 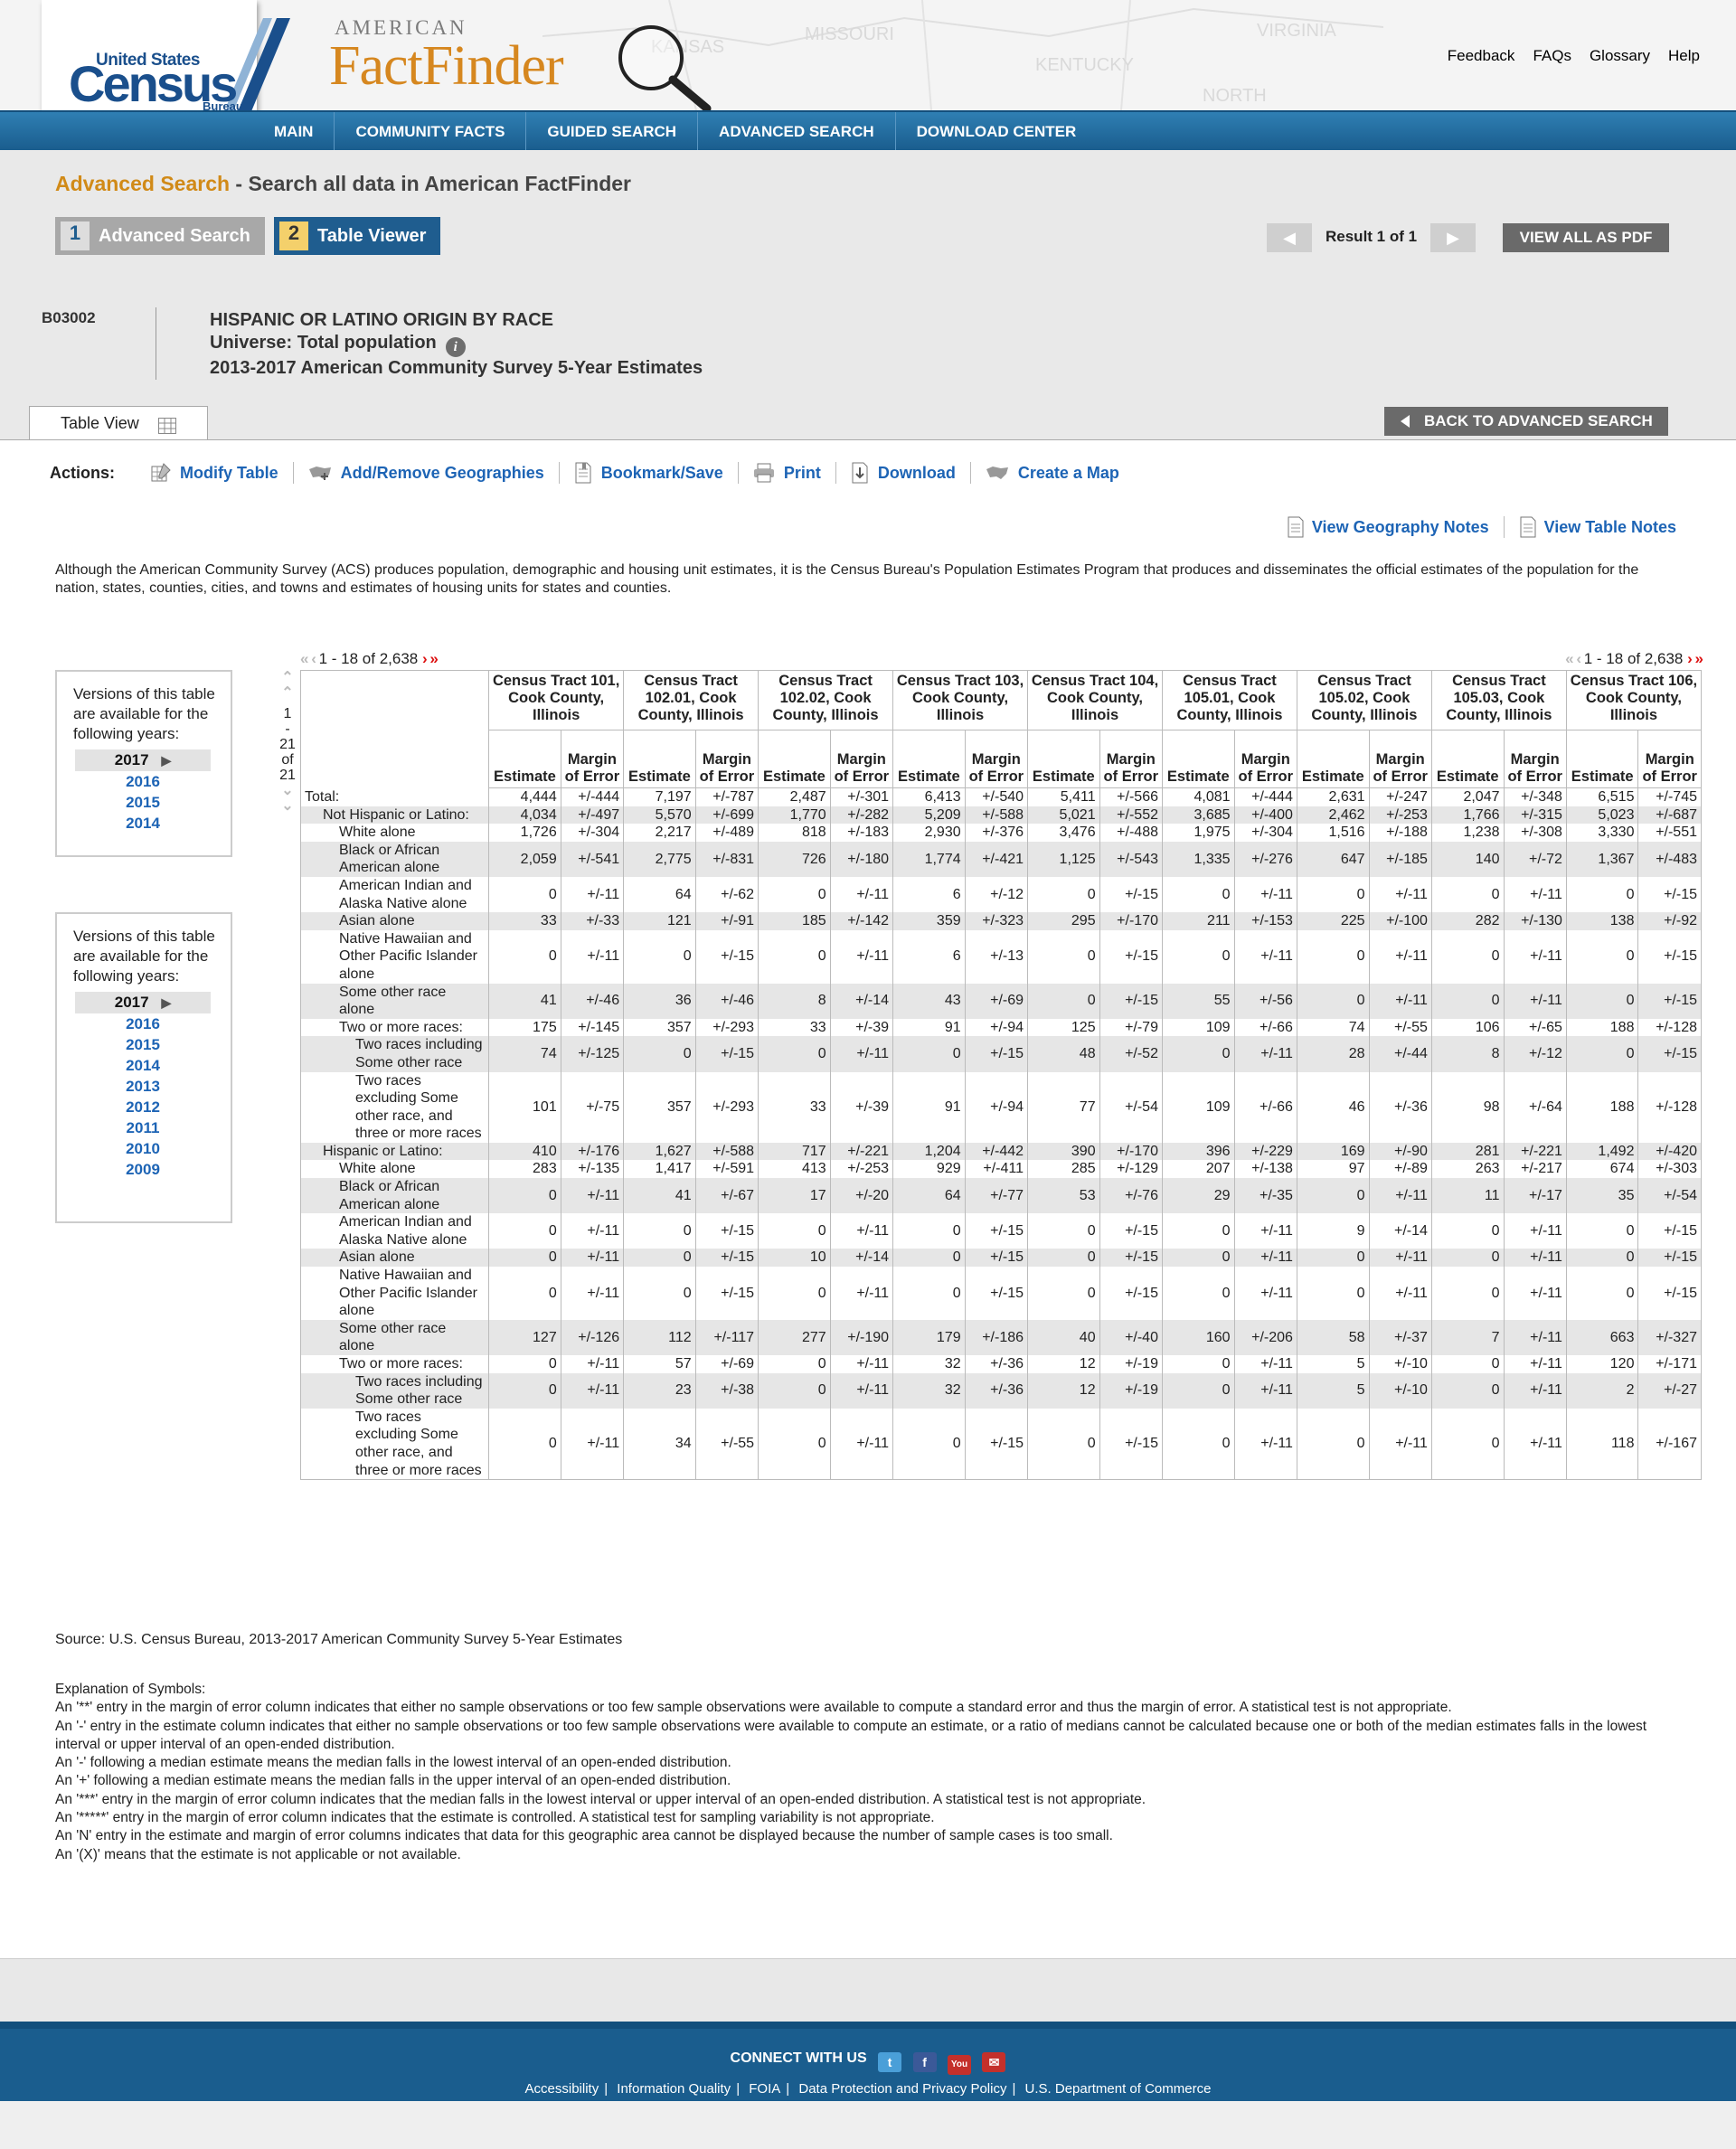 What do you see at coordinates (447, 67) in the screenshot?
I see `factfinder-logo-text: FactFinder` at bounding box center [447, 67].